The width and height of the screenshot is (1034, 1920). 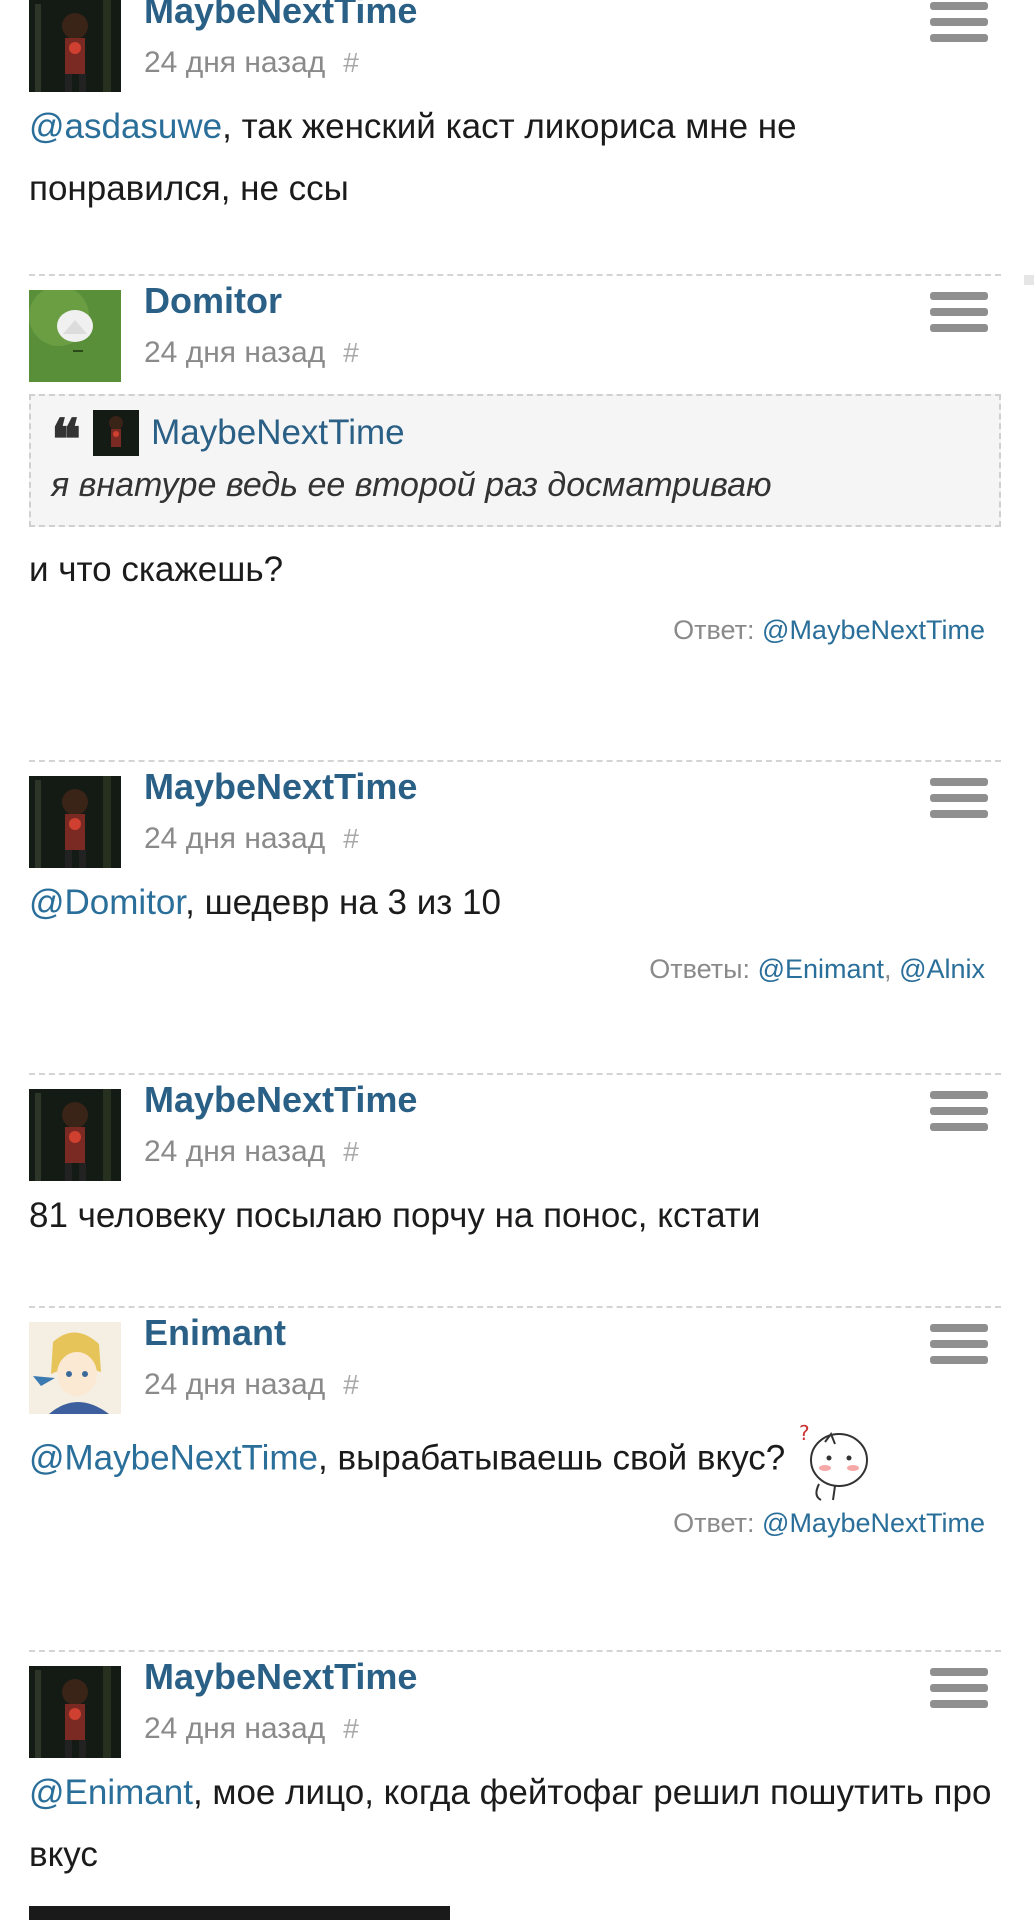 What do you see at coordinates (552, 1458) in the screenshot?
I see `comment-body: , вырабатываешь свой вкус?` at bounding box center [552, 1458].